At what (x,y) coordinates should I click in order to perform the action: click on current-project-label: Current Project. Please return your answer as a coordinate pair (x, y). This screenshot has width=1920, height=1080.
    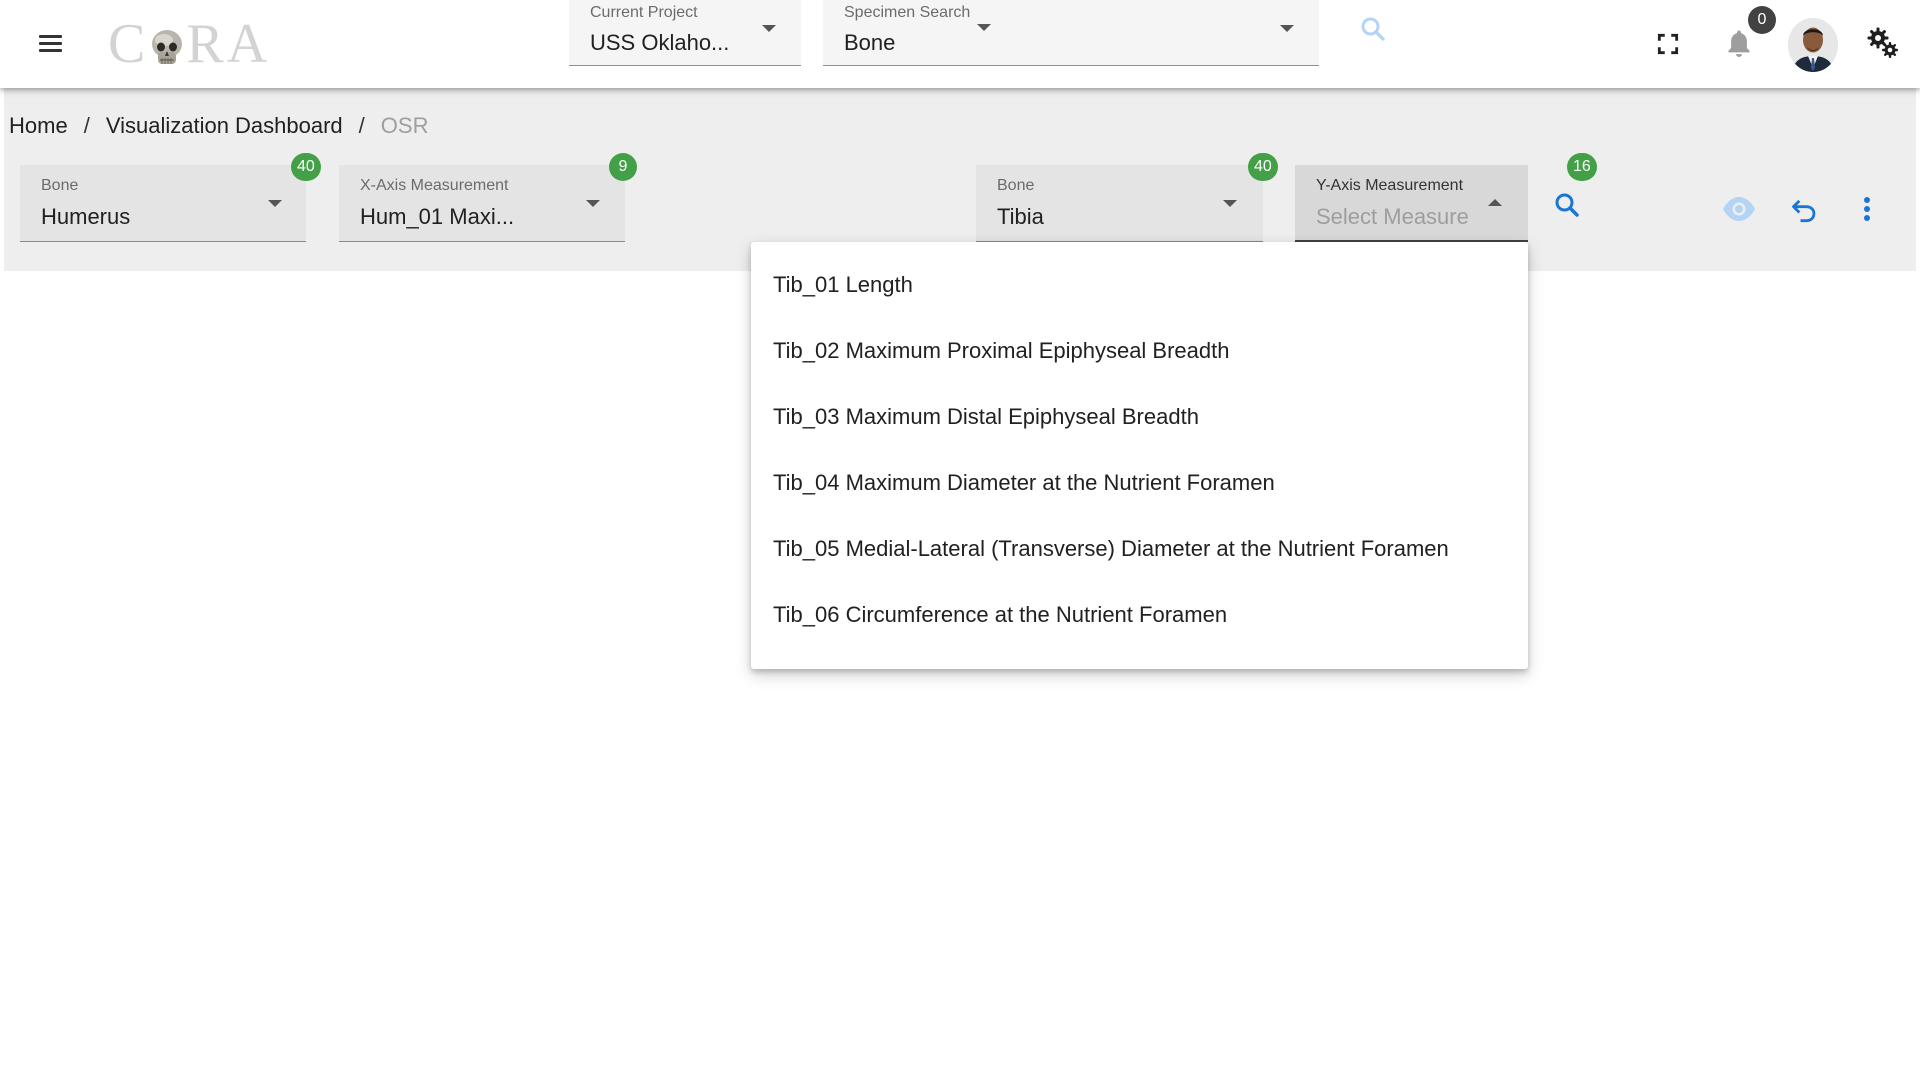
    Looking at the image, I should click on (644, 12).